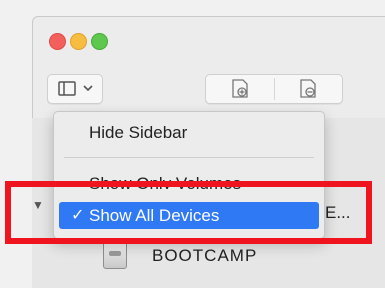  Describe the element at coordinates (308, 88) in the screenshot. I see `remove-volume-icon` at that location.